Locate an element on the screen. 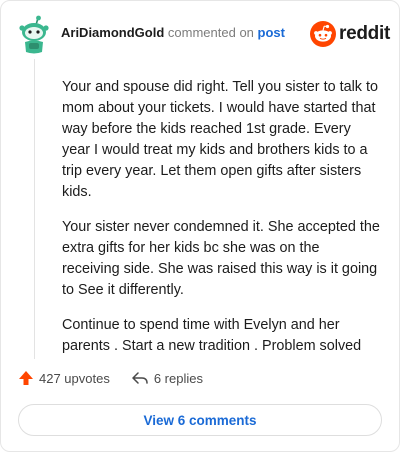  reddit-alien-icon is located at coordinates (323, 34).